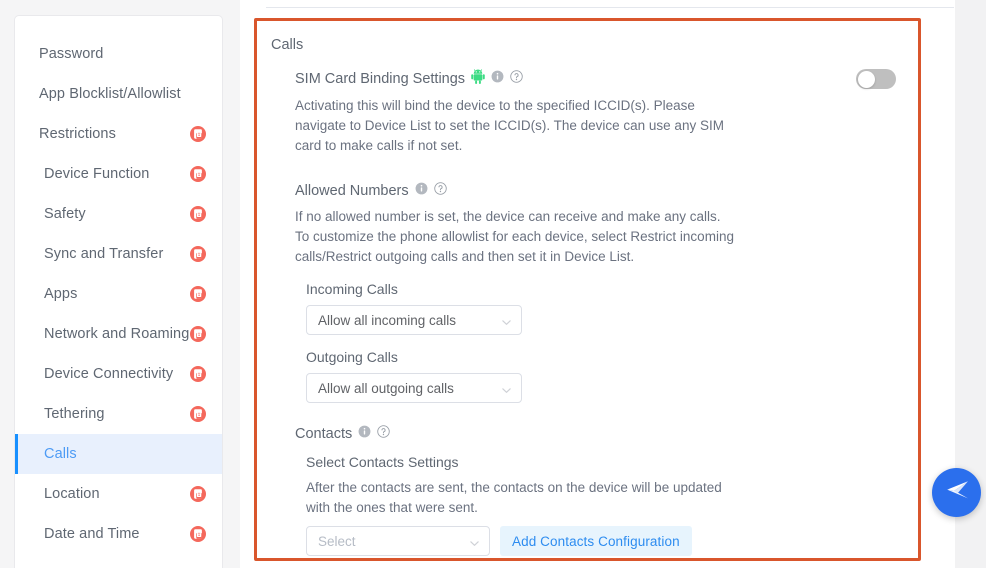 The image size is (986, 568). What do you see at coordinates (118, 54) in the screenshot?
I see `sidebar-item-password: Password` at bounding box center [118, 54].